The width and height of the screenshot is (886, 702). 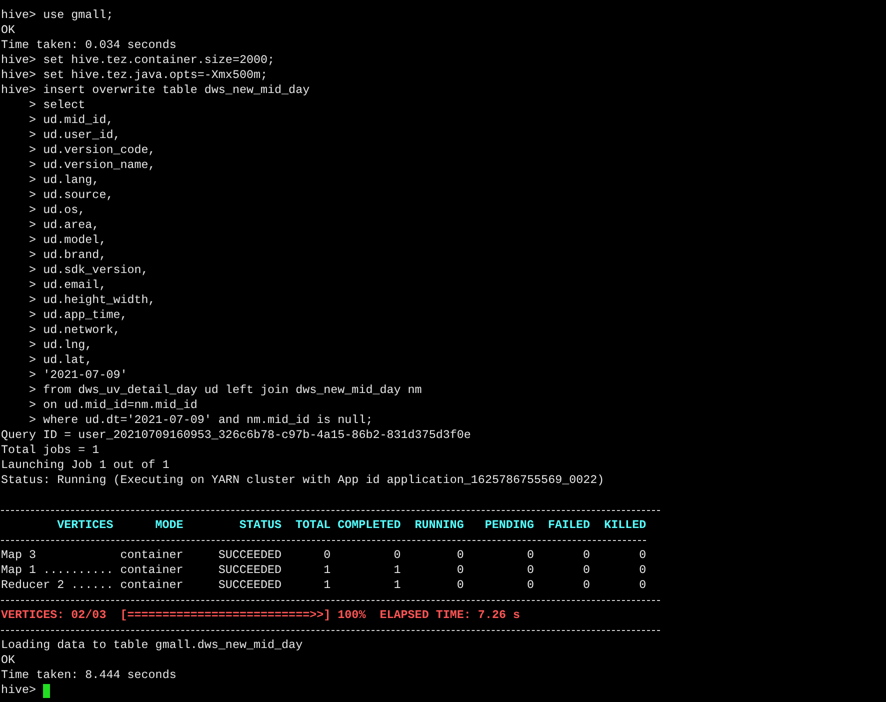 I want to click on terminal-line: Total jobs = 1, so click(x=50, y=450).